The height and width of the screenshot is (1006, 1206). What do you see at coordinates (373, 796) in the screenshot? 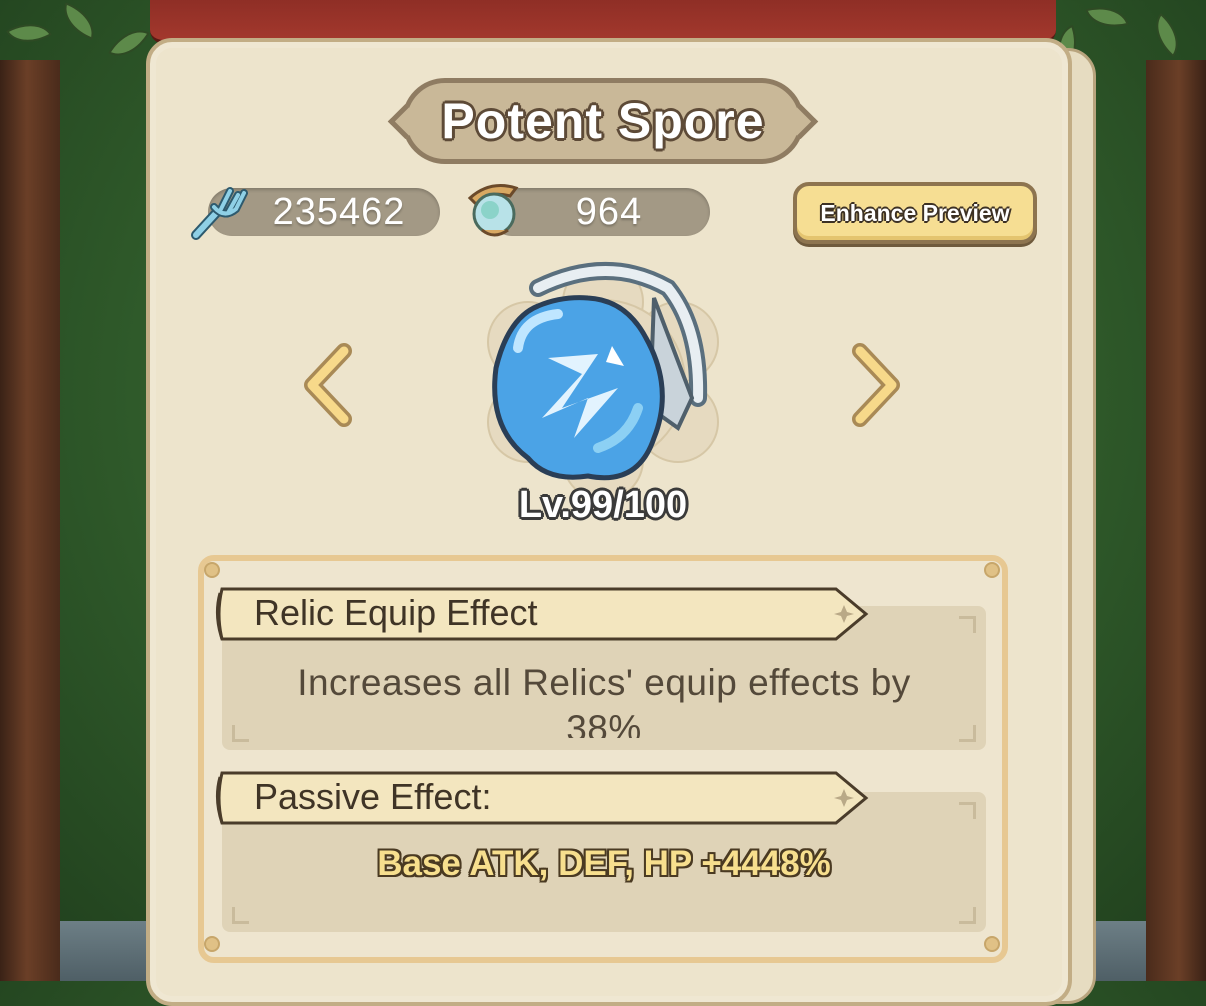
I see `passive-effect-title: Passive Effect:` at bounding box center [373, 796].